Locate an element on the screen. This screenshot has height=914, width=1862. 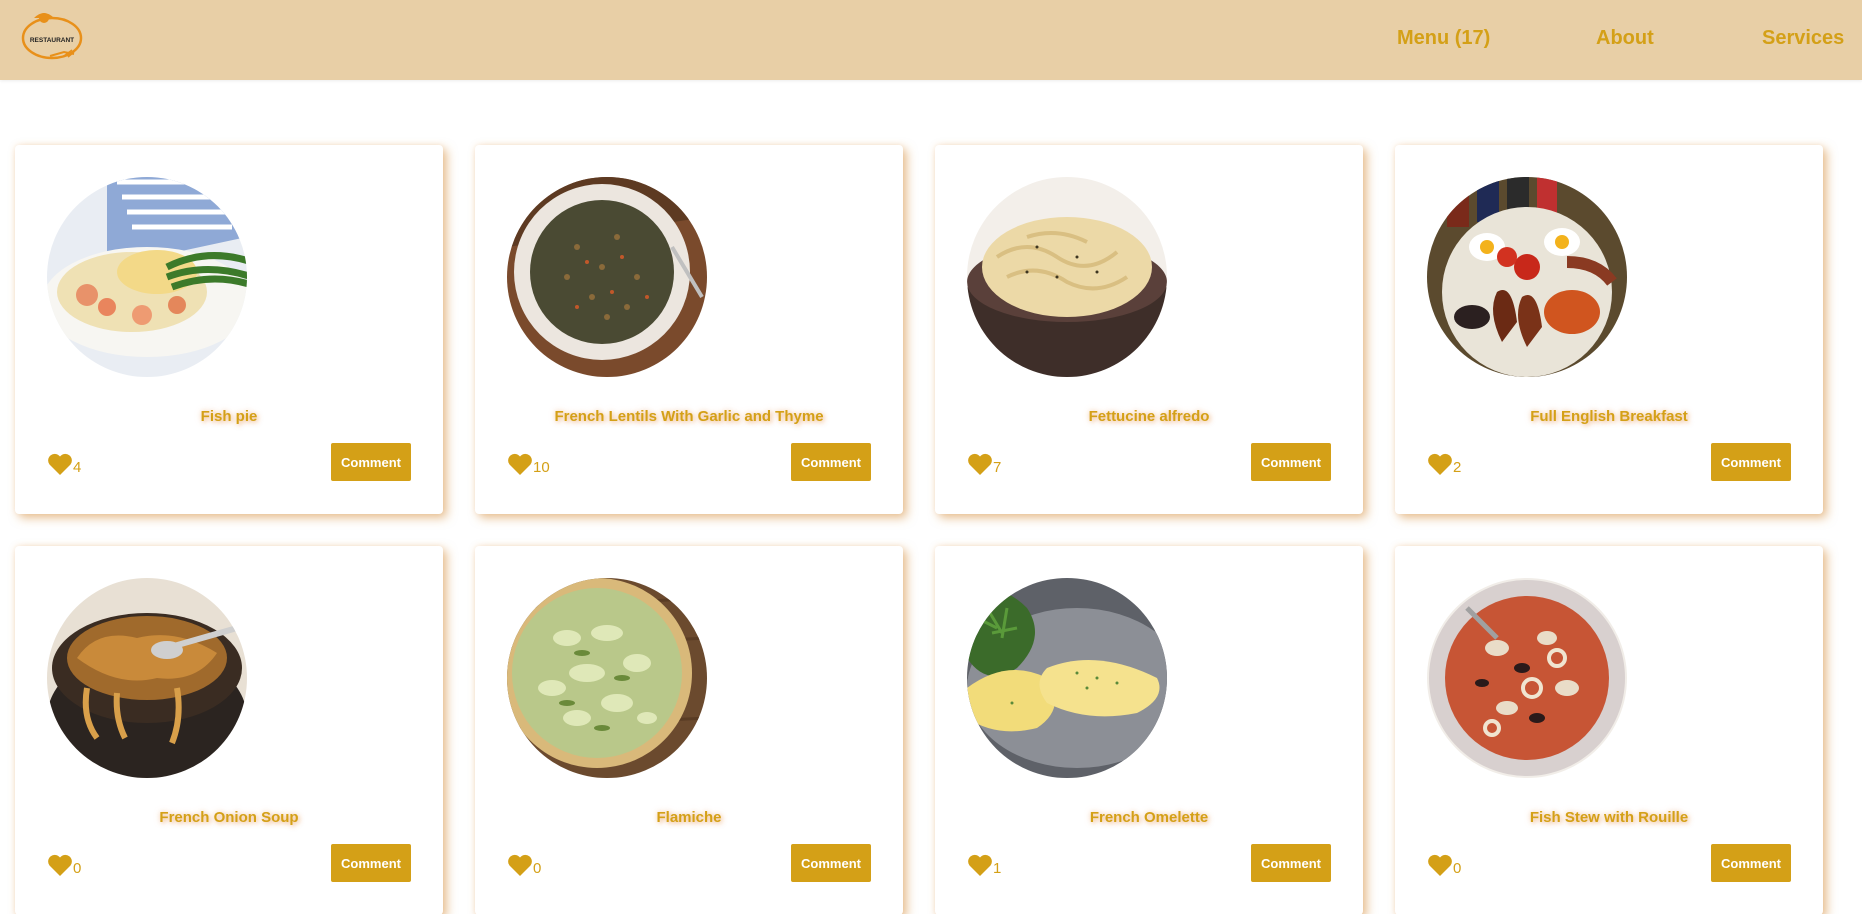
like-button: 4 is located at coordinates (64, 463).